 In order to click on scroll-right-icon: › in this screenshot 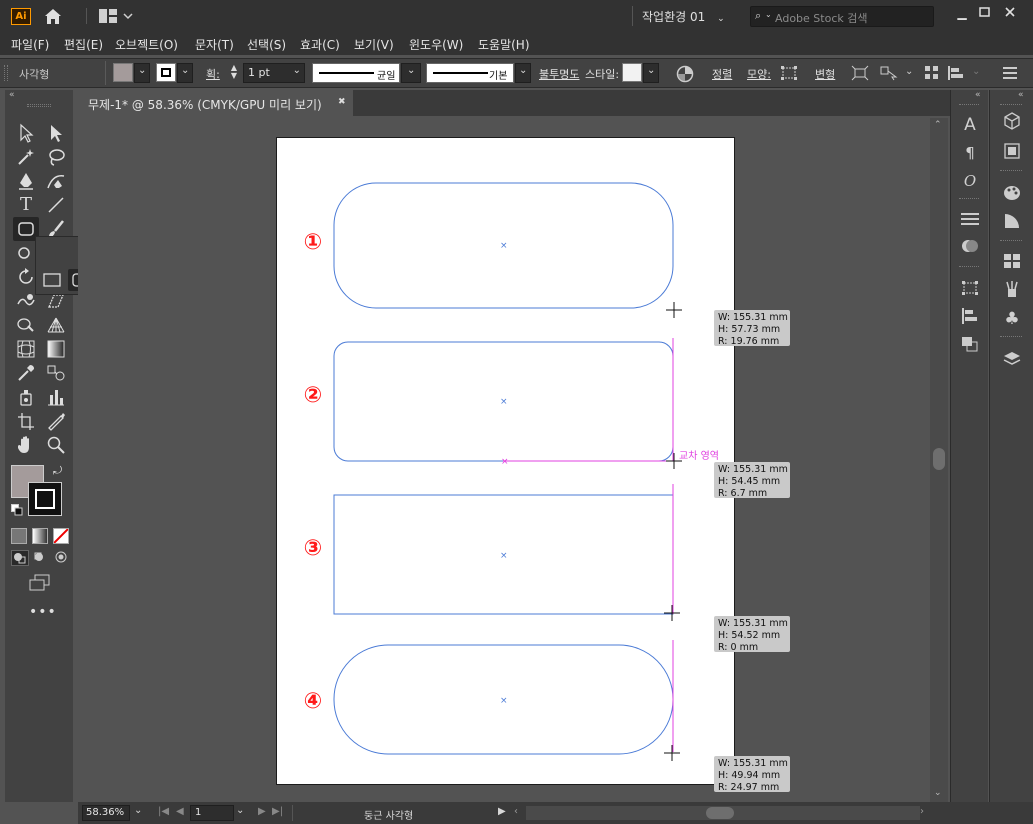, I will do `click(922, 811)`.